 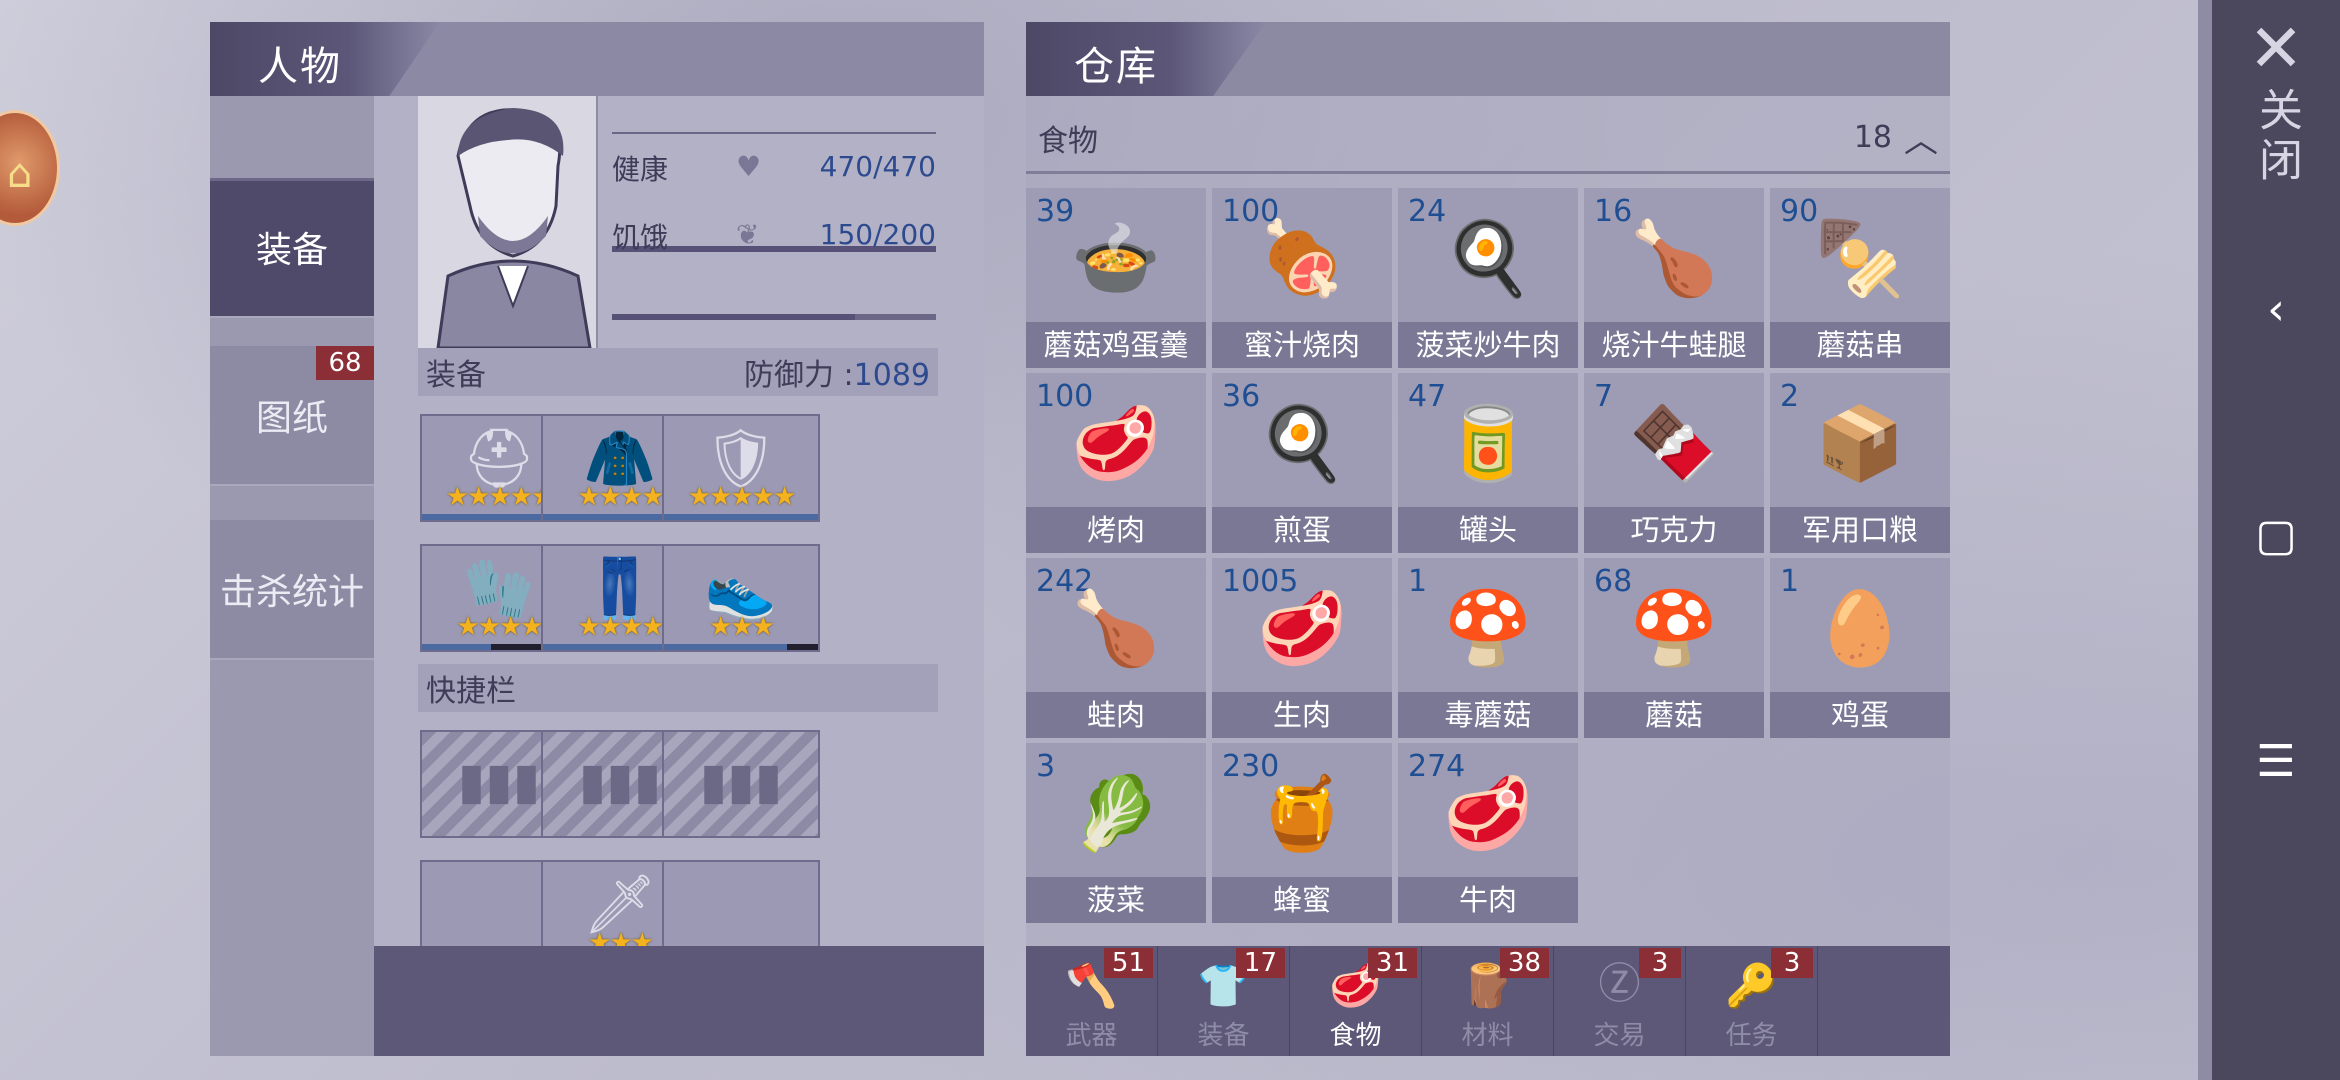 I want to click on item-cell: 100 🍖 蜜汁烧肉, so click(x=1302, y=278).